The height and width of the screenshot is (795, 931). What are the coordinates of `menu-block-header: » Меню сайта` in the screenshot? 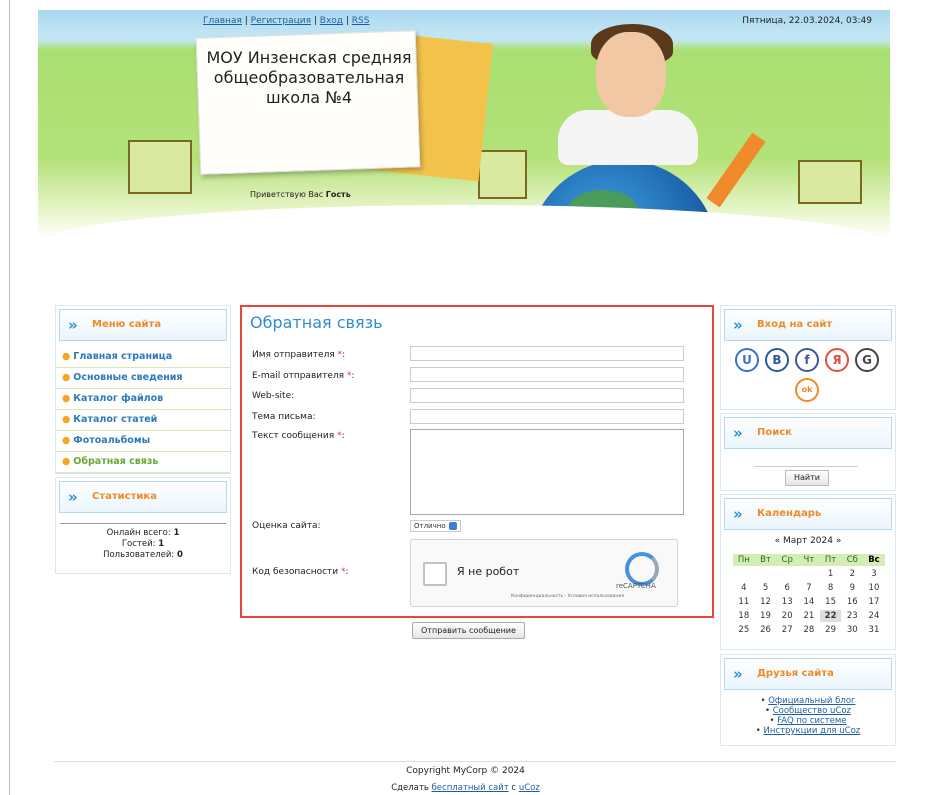 It's located at (143, 325).